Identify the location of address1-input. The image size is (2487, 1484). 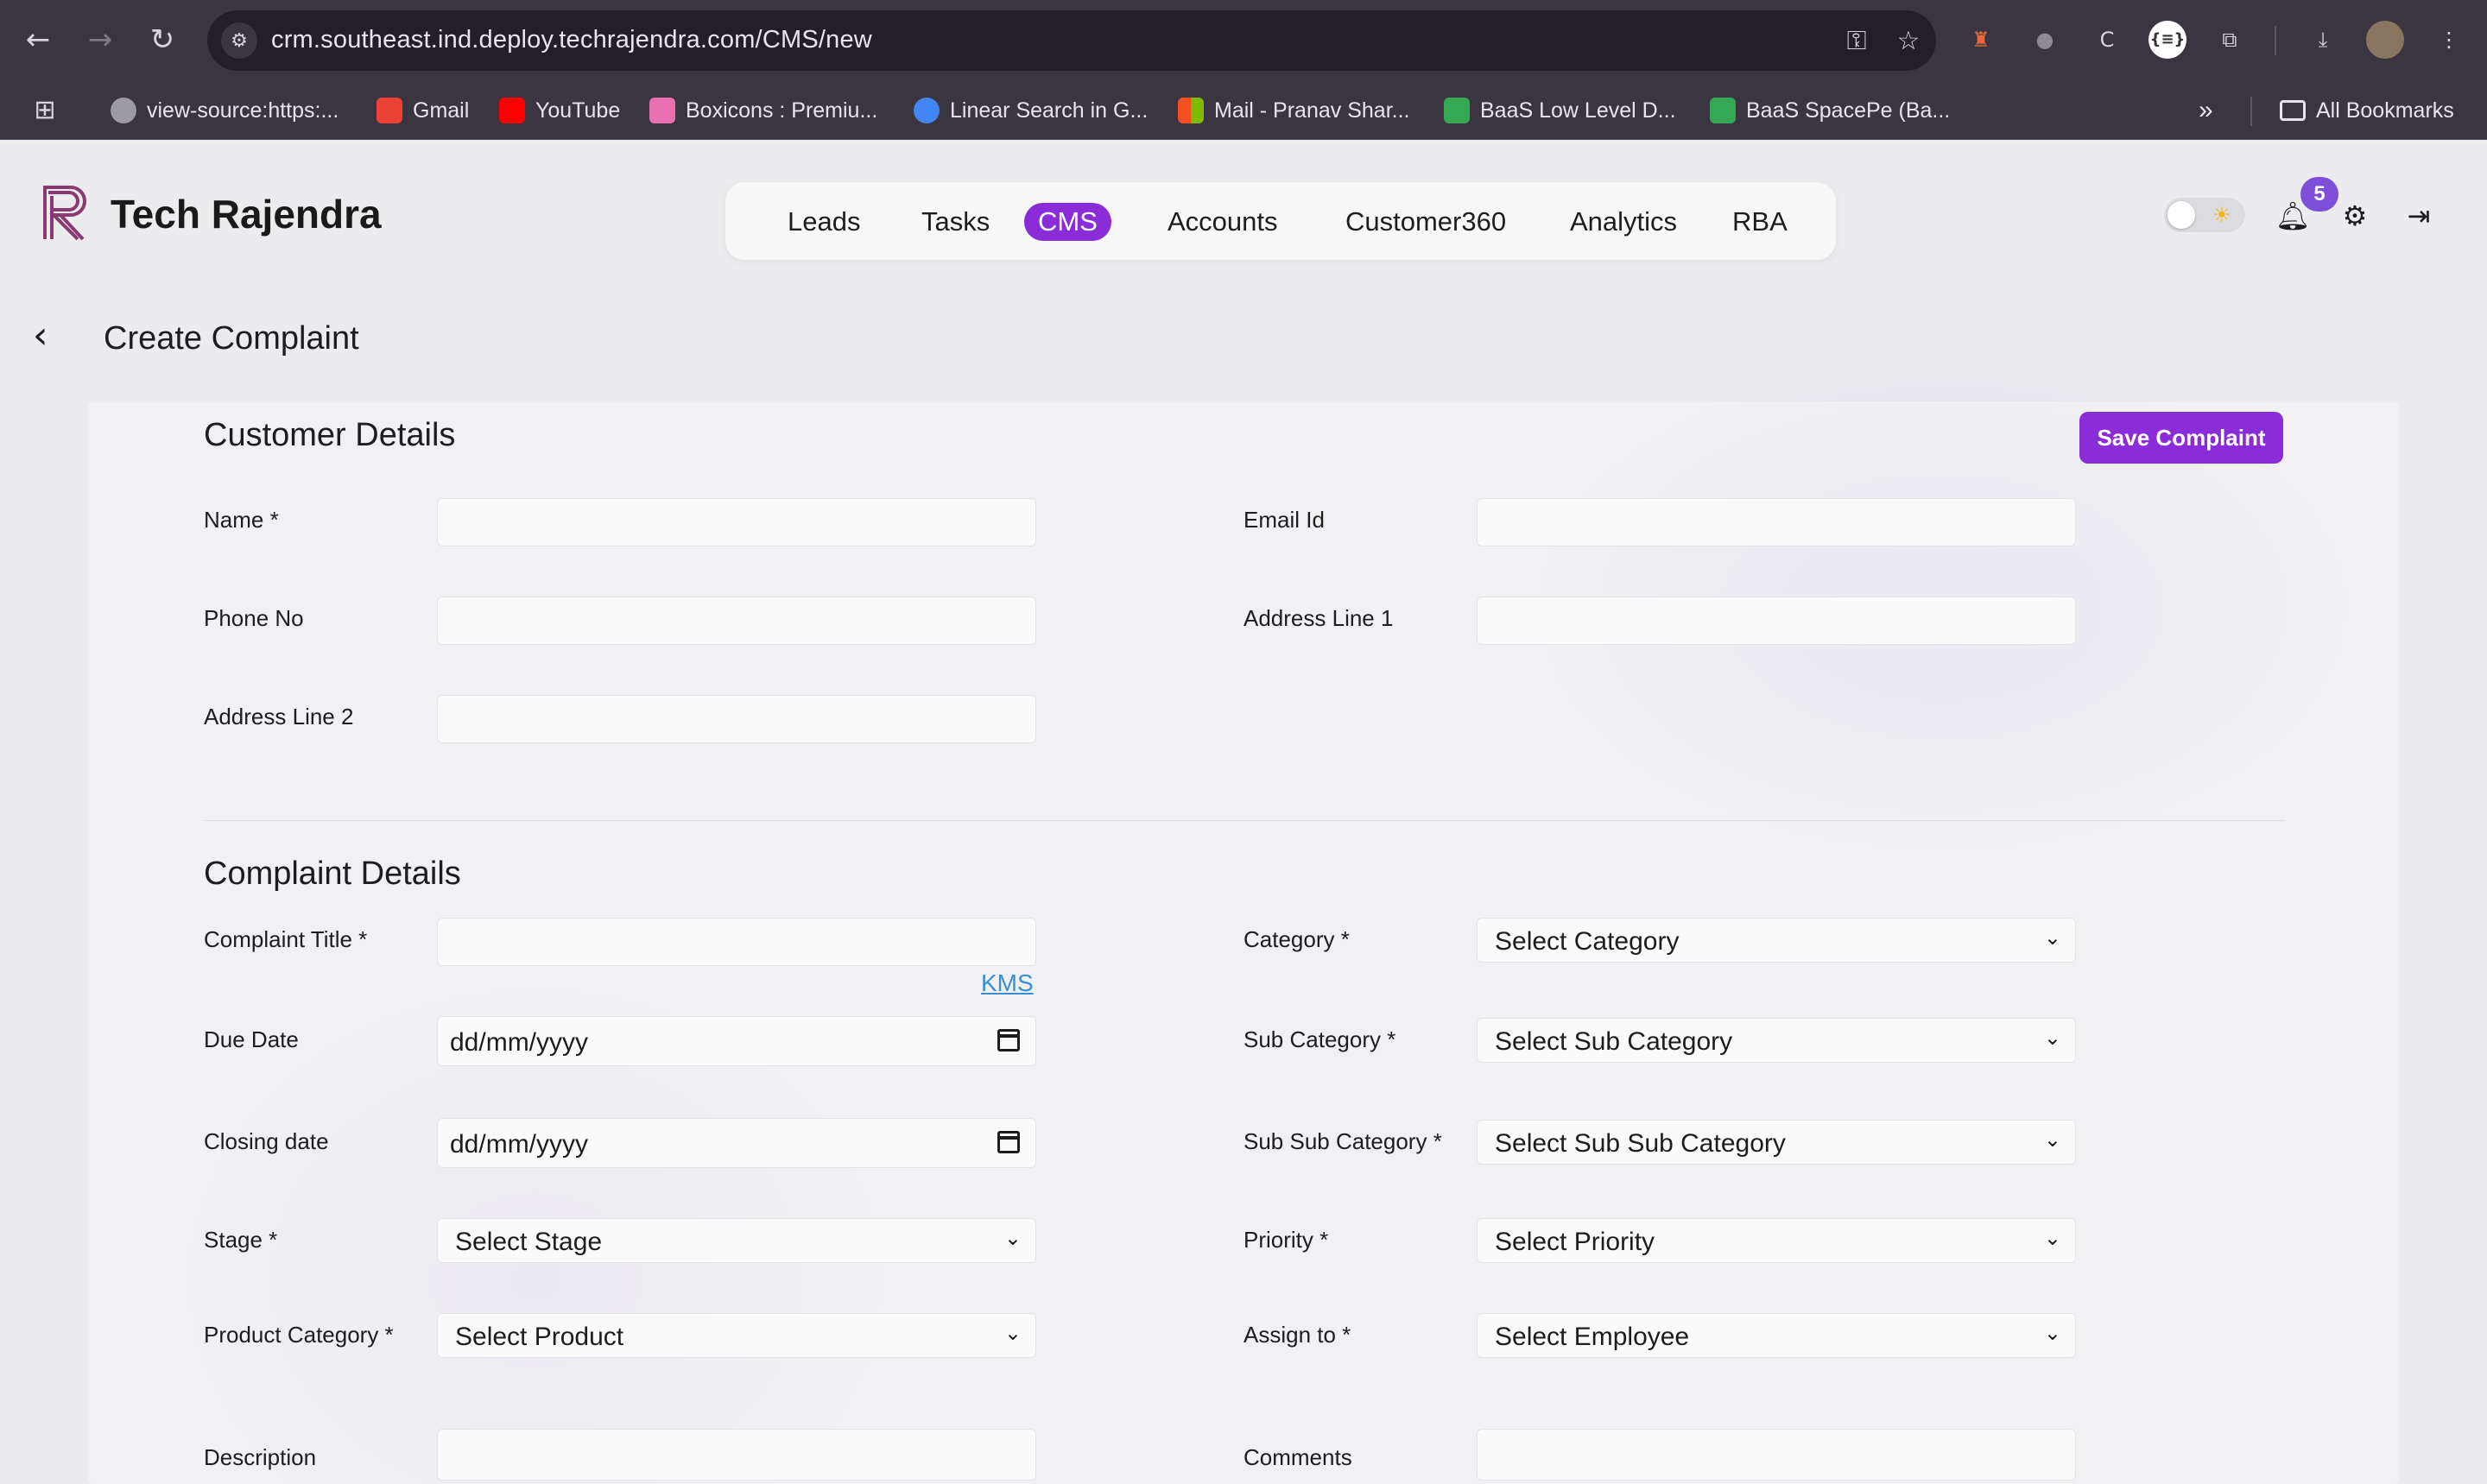
(1776, 621).